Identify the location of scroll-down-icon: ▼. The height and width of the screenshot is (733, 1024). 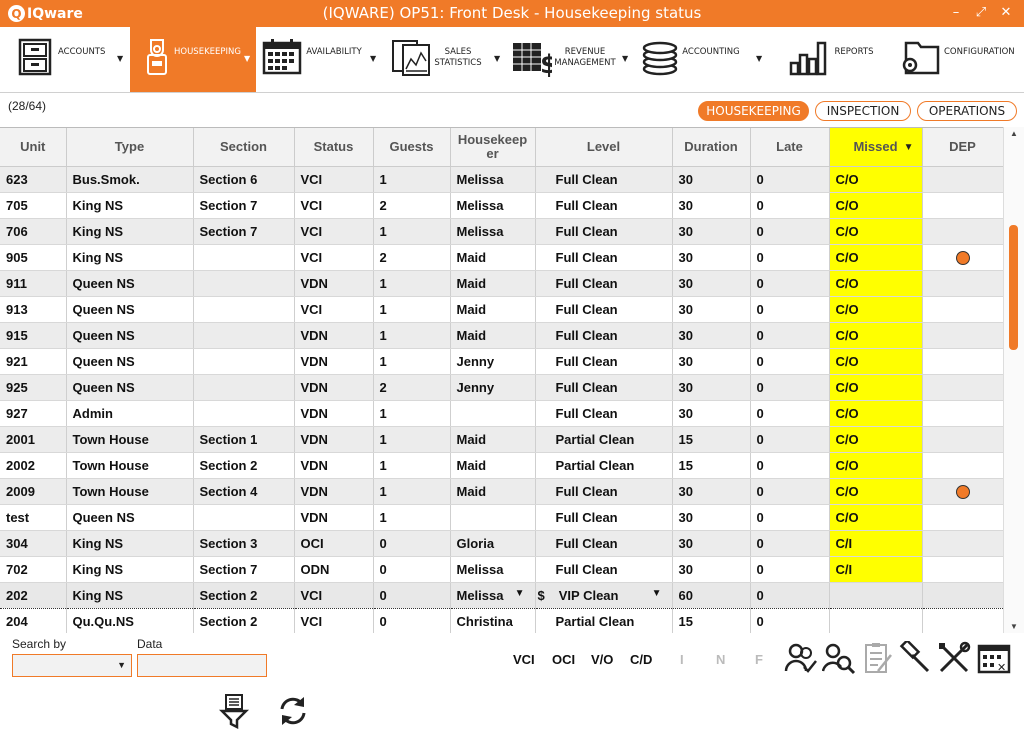
(1014, 626).